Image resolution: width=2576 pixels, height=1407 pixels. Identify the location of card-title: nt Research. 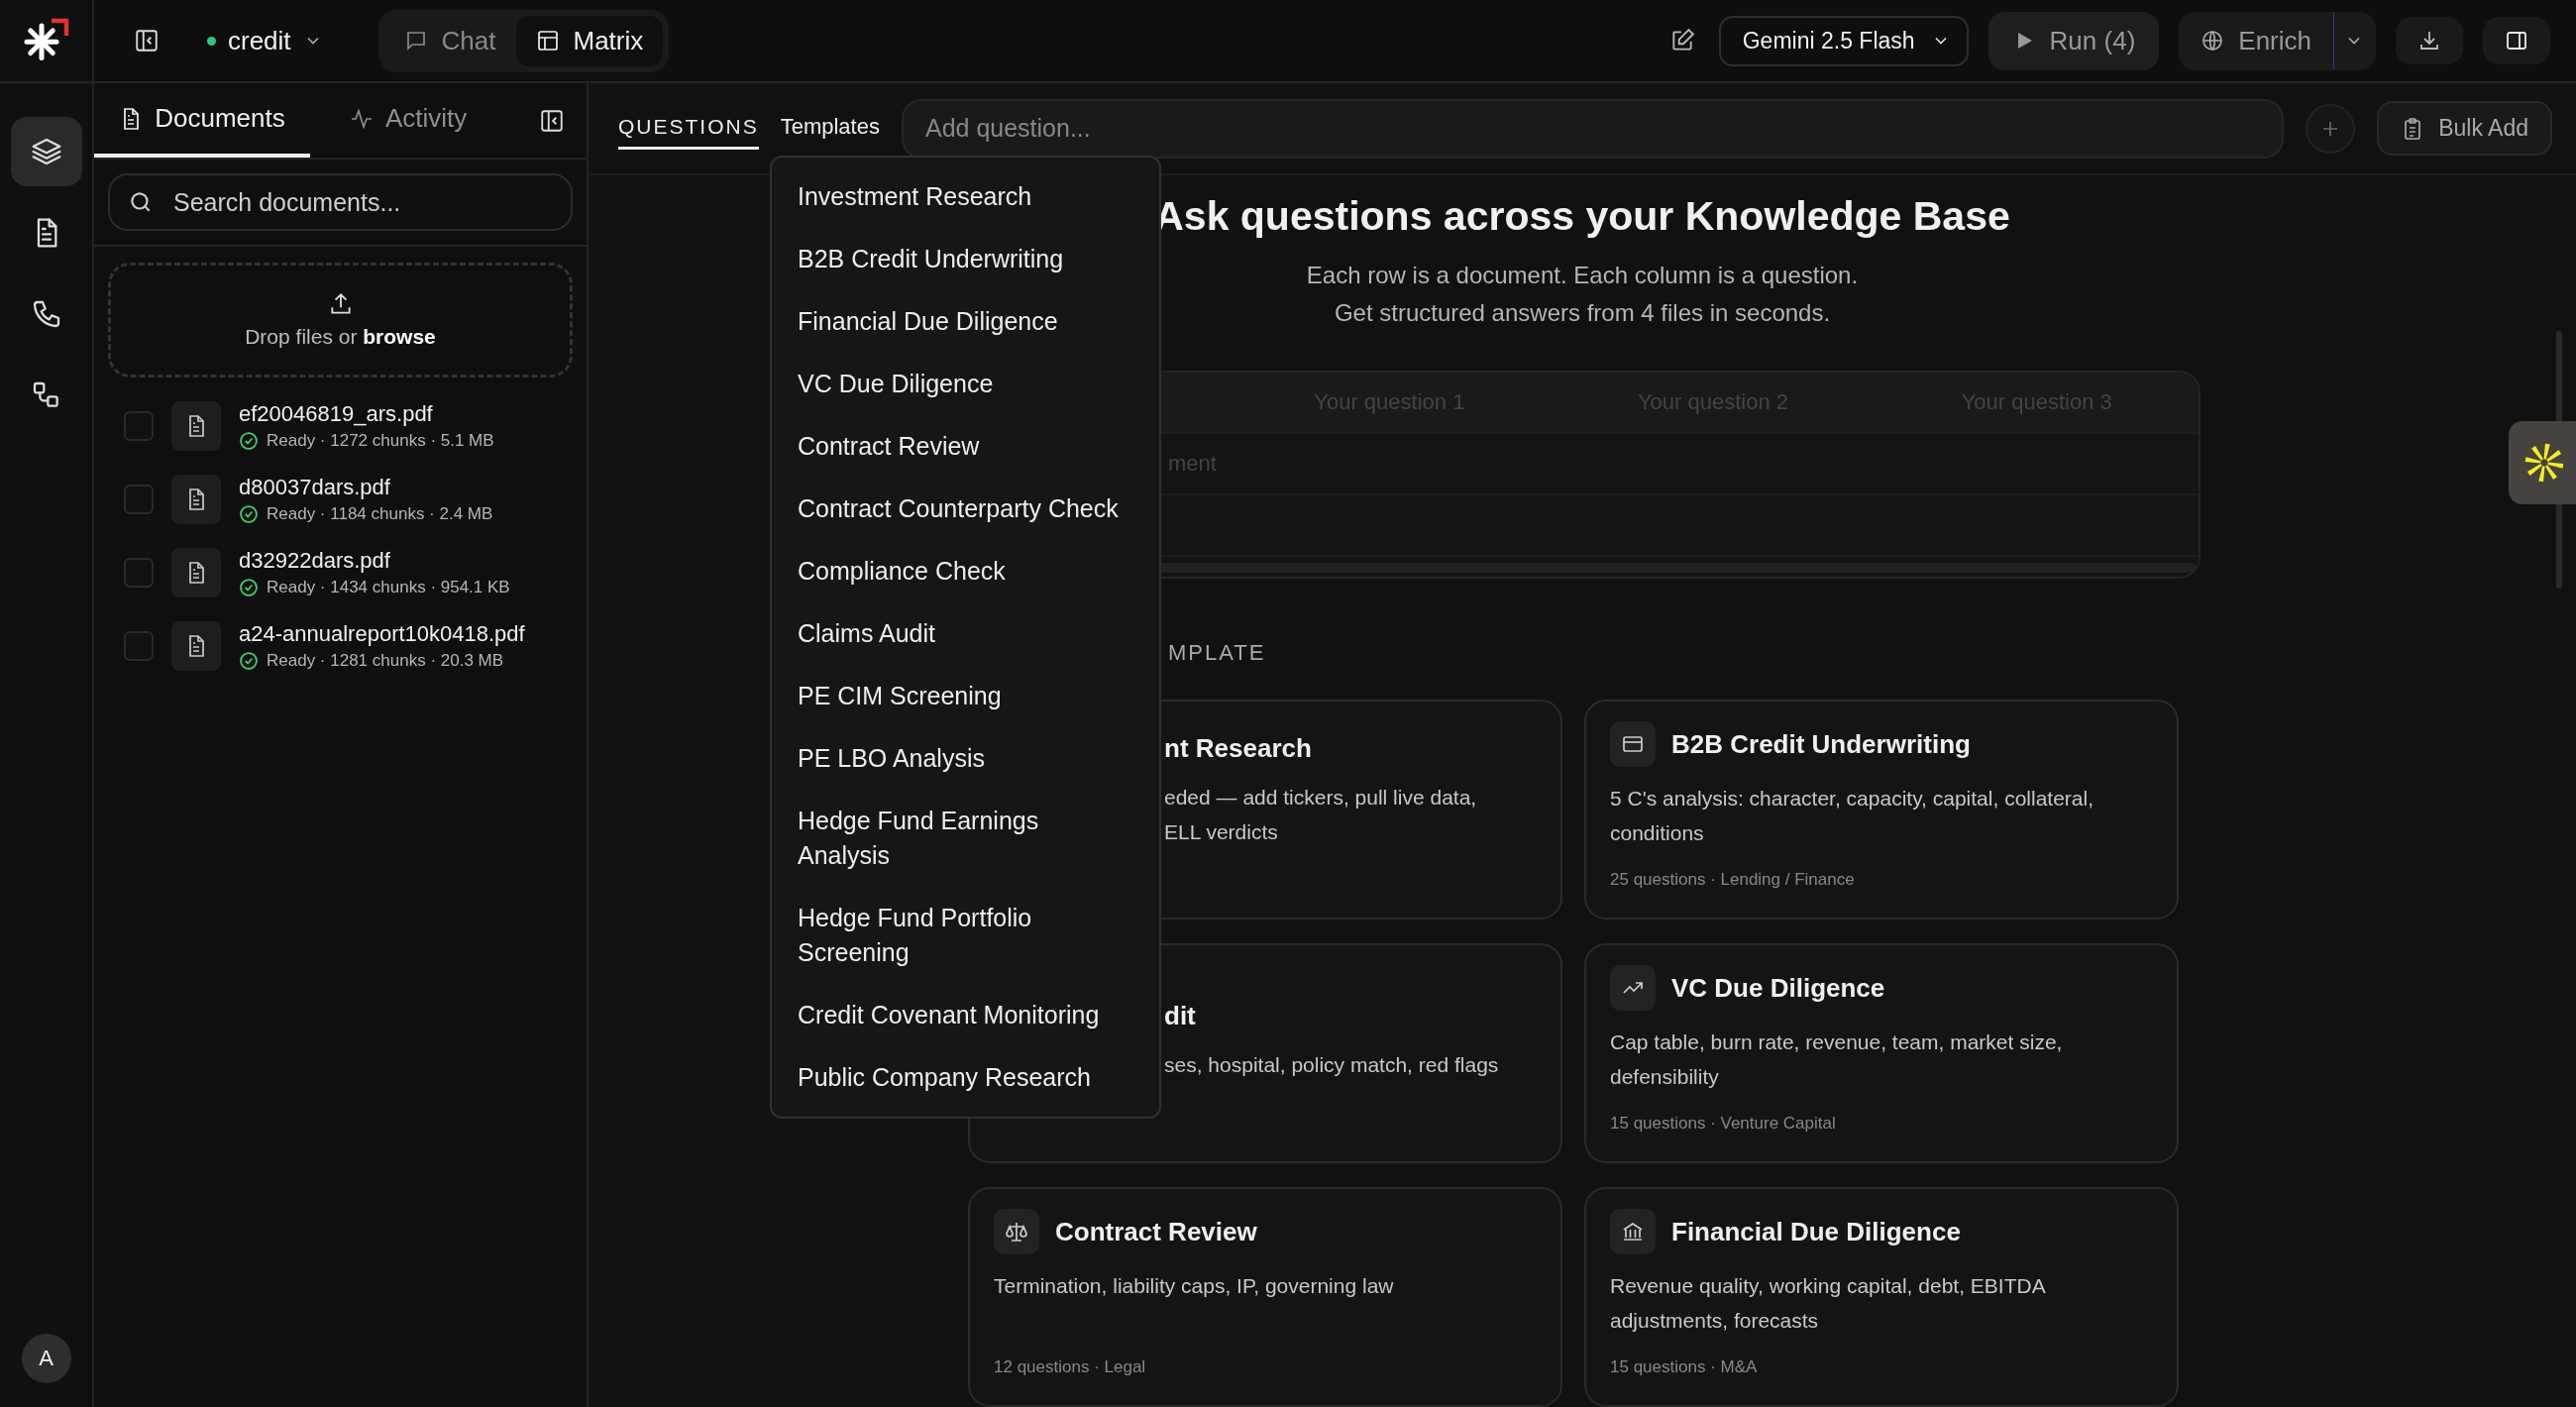
(1238, 748).